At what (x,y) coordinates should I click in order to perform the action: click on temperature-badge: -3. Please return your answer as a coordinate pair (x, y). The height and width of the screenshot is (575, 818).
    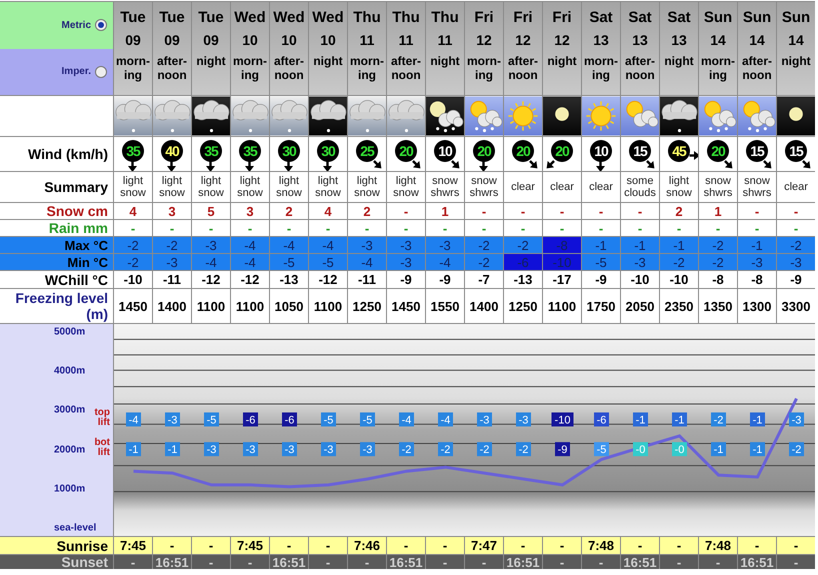
    Looking at the image, I should click on (367, 449).